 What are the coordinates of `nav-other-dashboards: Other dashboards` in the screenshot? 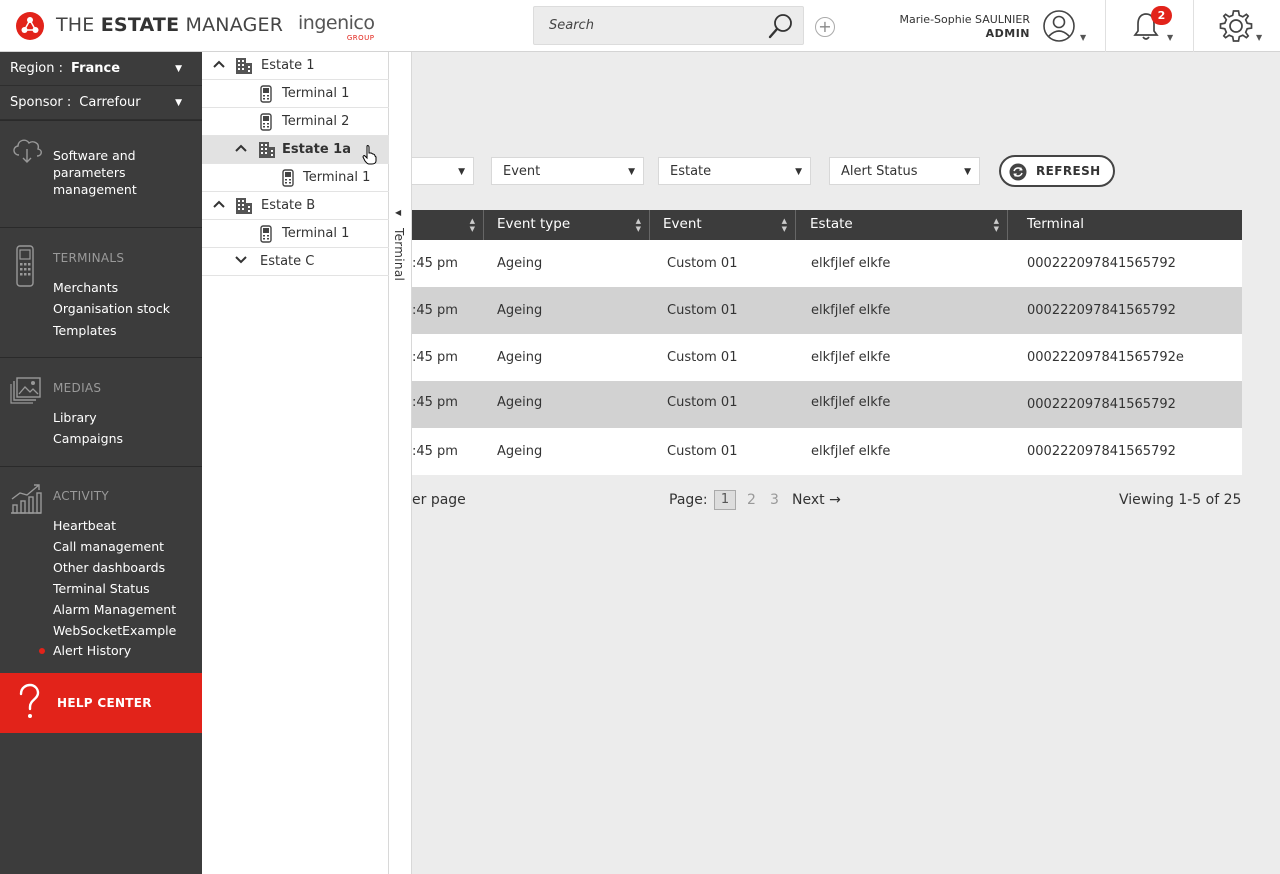 It's located at (109, 567).